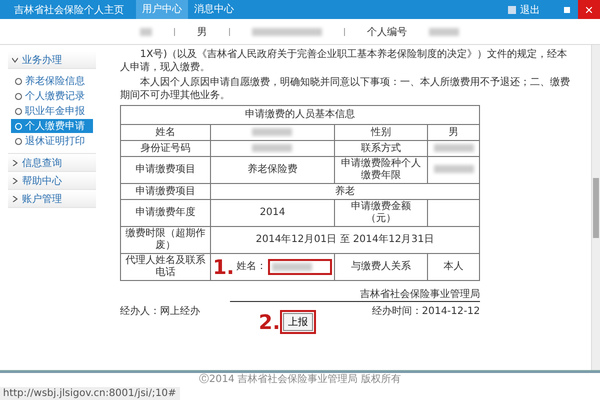  Describe the element at coordinates (355, 294) in the screenshot. I see `agency-name: 吉林省社会保险事业管理局` at that location.